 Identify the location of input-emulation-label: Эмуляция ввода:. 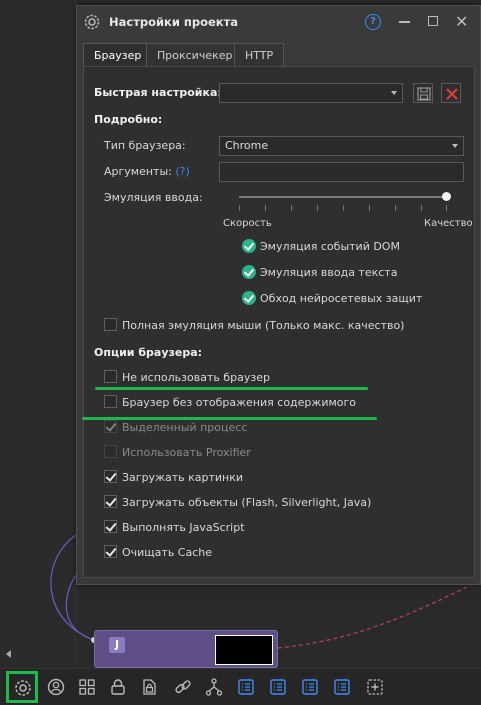
(153, 197).